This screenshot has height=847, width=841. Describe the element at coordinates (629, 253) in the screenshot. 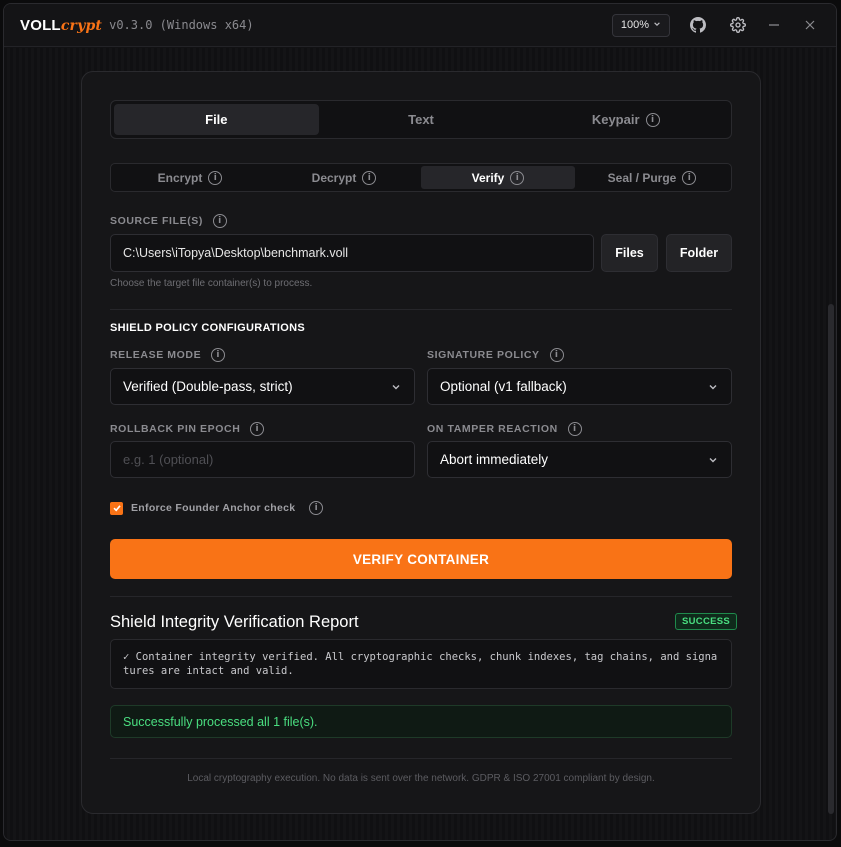

I see `files-button: Files` at that location.